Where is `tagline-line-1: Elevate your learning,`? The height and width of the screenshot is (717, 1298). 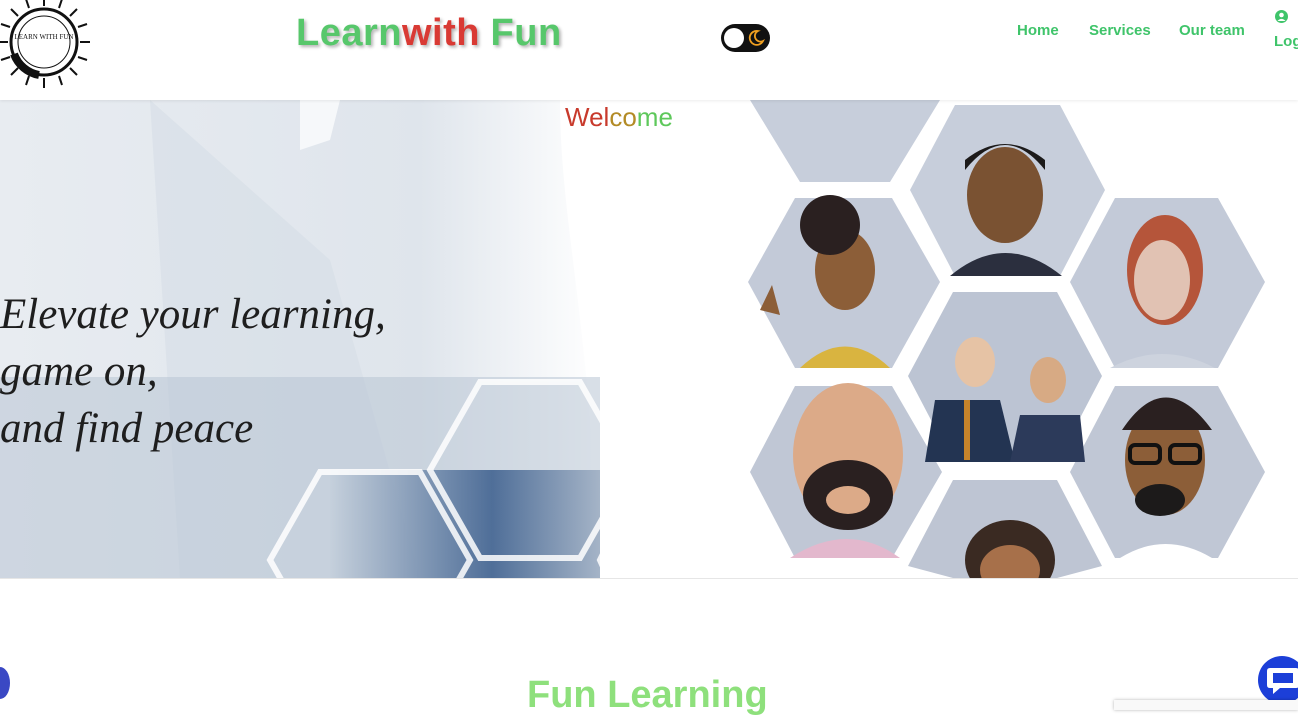
tagline-line-1: Elevate your learning, is located at coordinates (193, 314).